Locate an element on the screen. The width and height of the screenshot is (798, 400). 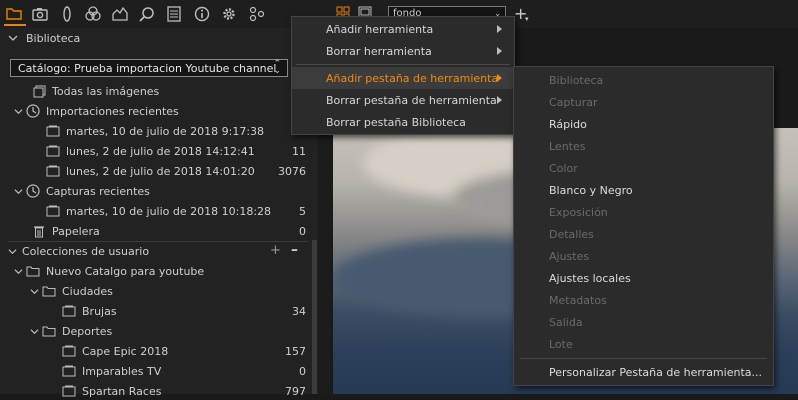
collection-album: Spartan Races 797 is located at coordinates (190, 391).